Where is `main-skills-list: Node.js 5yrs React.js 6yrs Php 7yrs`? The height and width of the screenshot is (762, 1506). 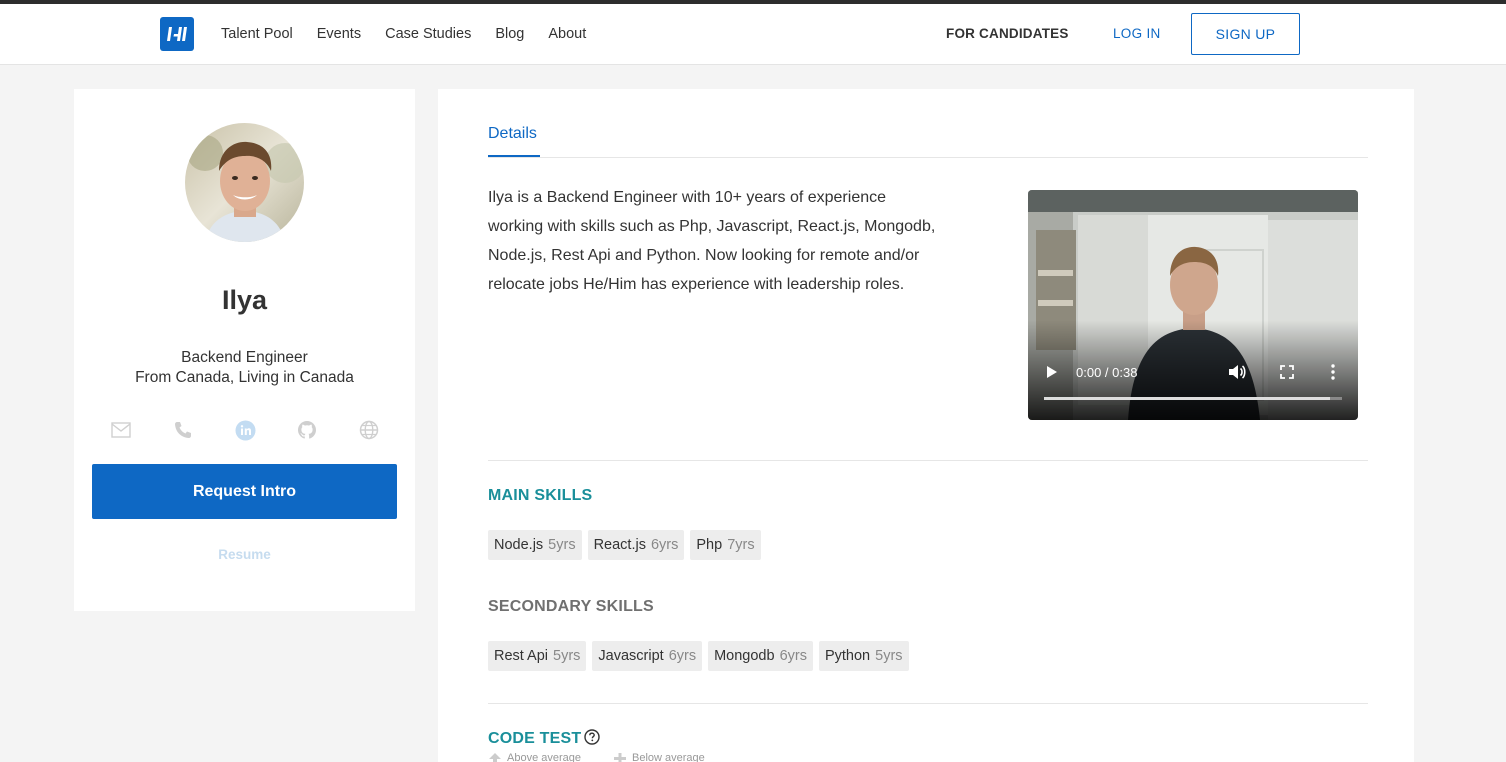 main-skills-list: Node.js 5yrs React.js 6yrs Php 7yrs is located at coordinates (624, 545).